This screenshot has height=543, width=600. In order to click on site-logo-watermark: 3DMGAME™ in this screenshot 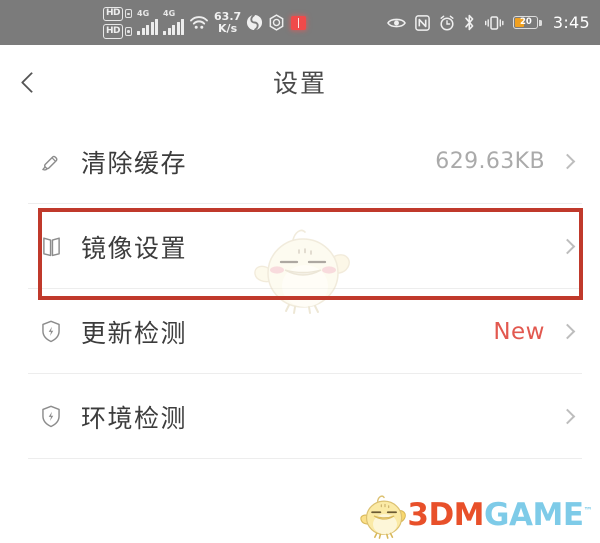, I will do `click(475, 515)`.